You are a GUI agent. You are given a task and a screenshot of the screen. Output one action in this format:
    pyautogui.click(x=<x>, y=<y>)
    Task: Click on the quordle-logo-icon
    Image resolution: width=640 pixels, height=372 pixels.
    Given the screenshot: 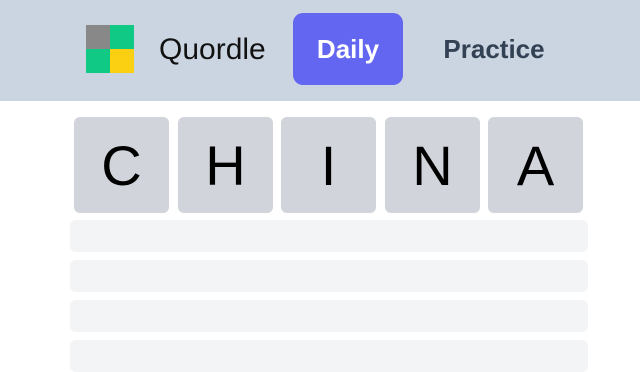 What is the action you would take?
    pyautogui.click(x=110, y=49)
    